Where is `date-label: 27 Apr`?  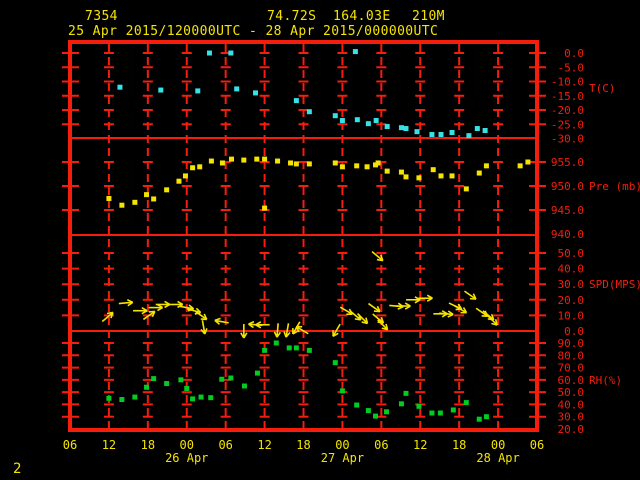
date-label: 27 Apr is located at coordinates (342, 458).